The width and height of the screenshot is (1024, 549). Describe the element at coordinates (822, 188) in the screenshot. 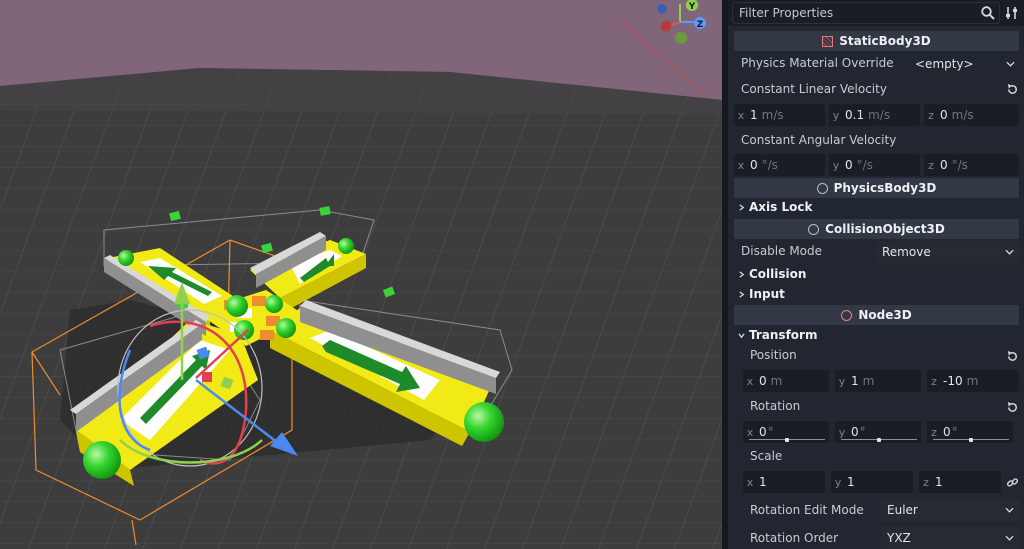

I see `physicsbody3d-icon` at that location.